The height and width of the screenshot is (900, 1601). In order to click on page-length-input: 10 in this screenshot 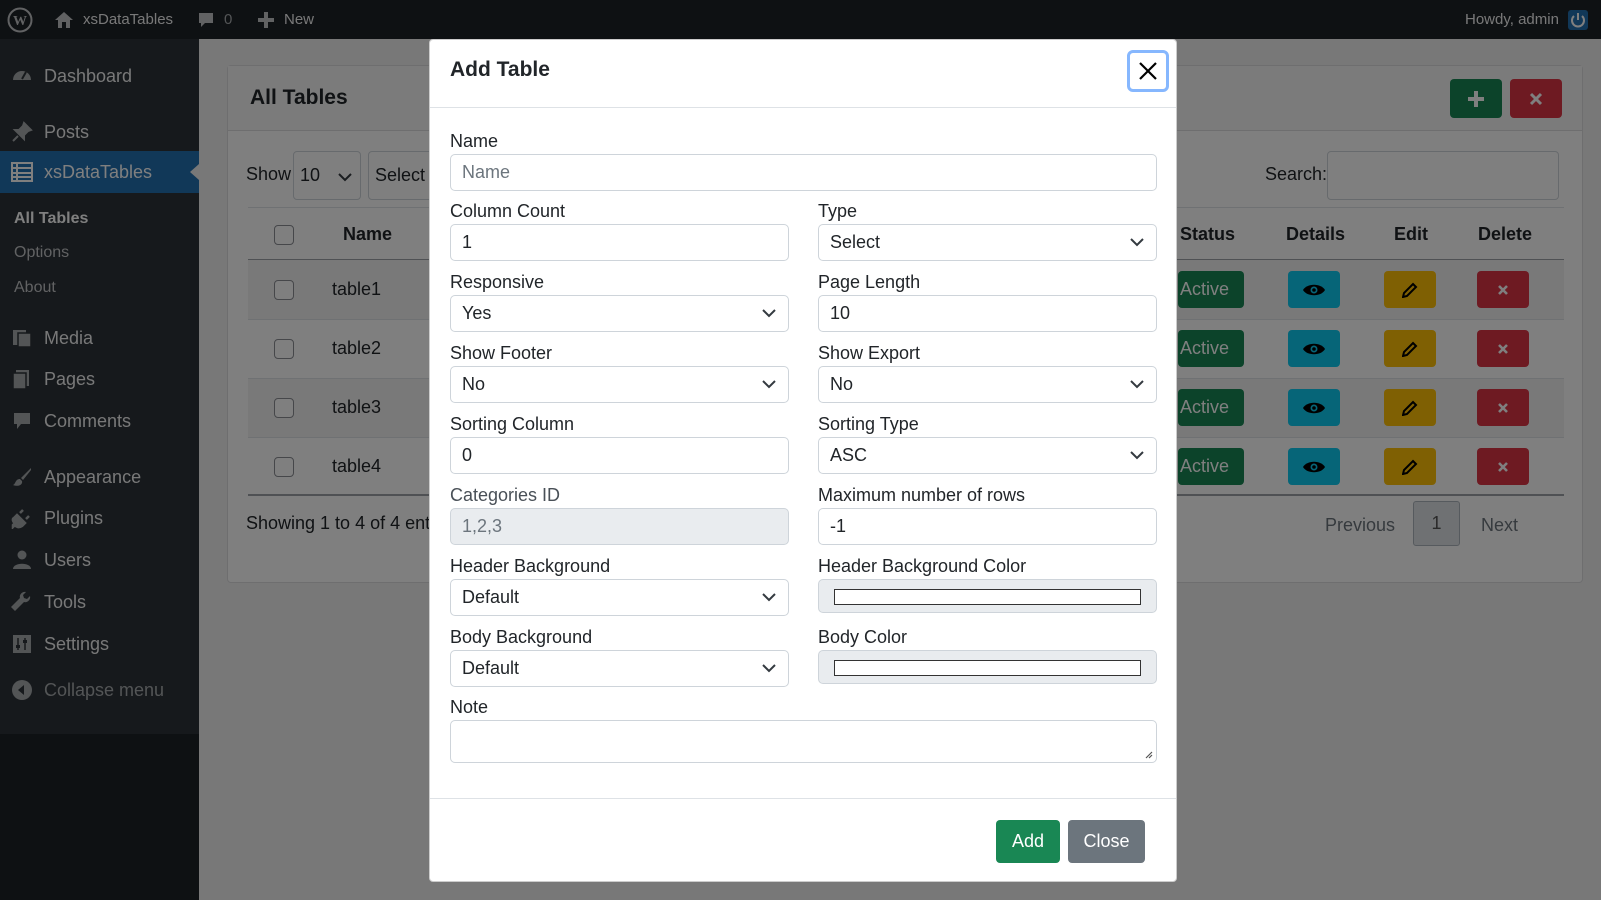, I will do `click(987, 313)`.